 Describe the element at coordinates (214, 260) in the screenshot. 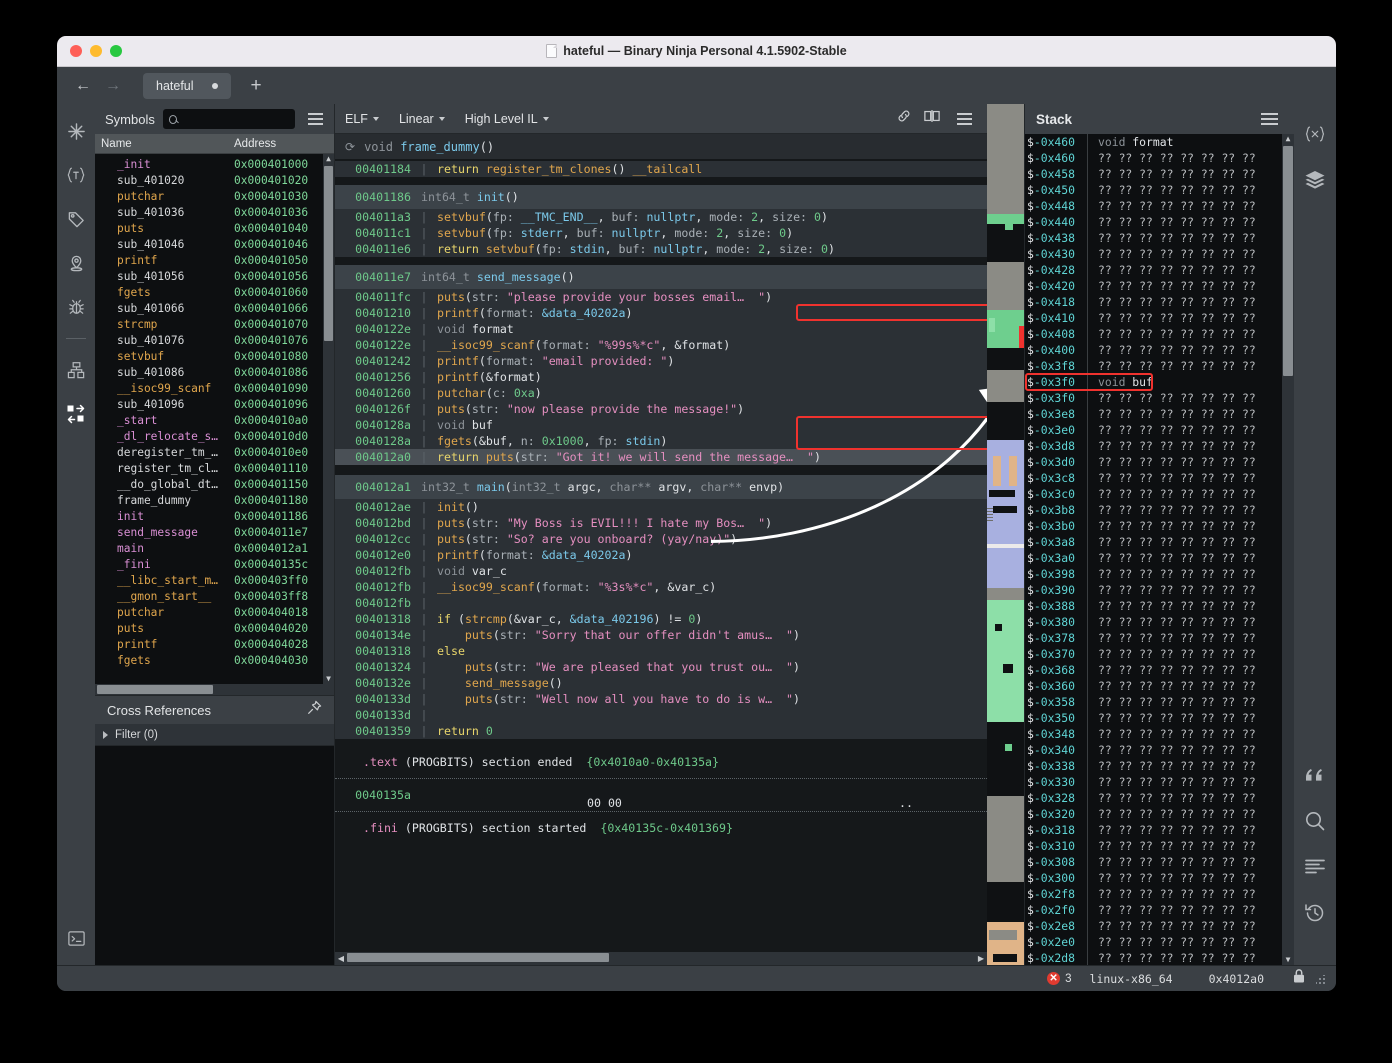

I see `symbol-row: printf 0x000401050` at that location.